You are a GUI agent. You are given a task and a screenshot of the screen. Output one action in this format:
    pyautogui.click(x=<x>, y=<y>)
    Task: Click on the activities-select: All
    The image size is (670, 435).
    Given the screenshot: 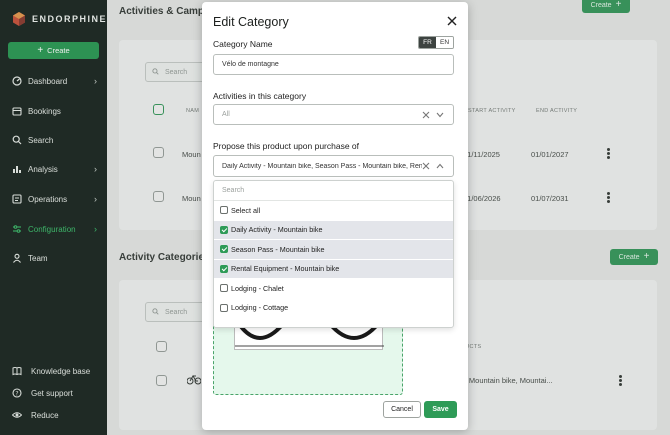 What is the action you would take?
    pyautogui.click(x=333, y=114)
    